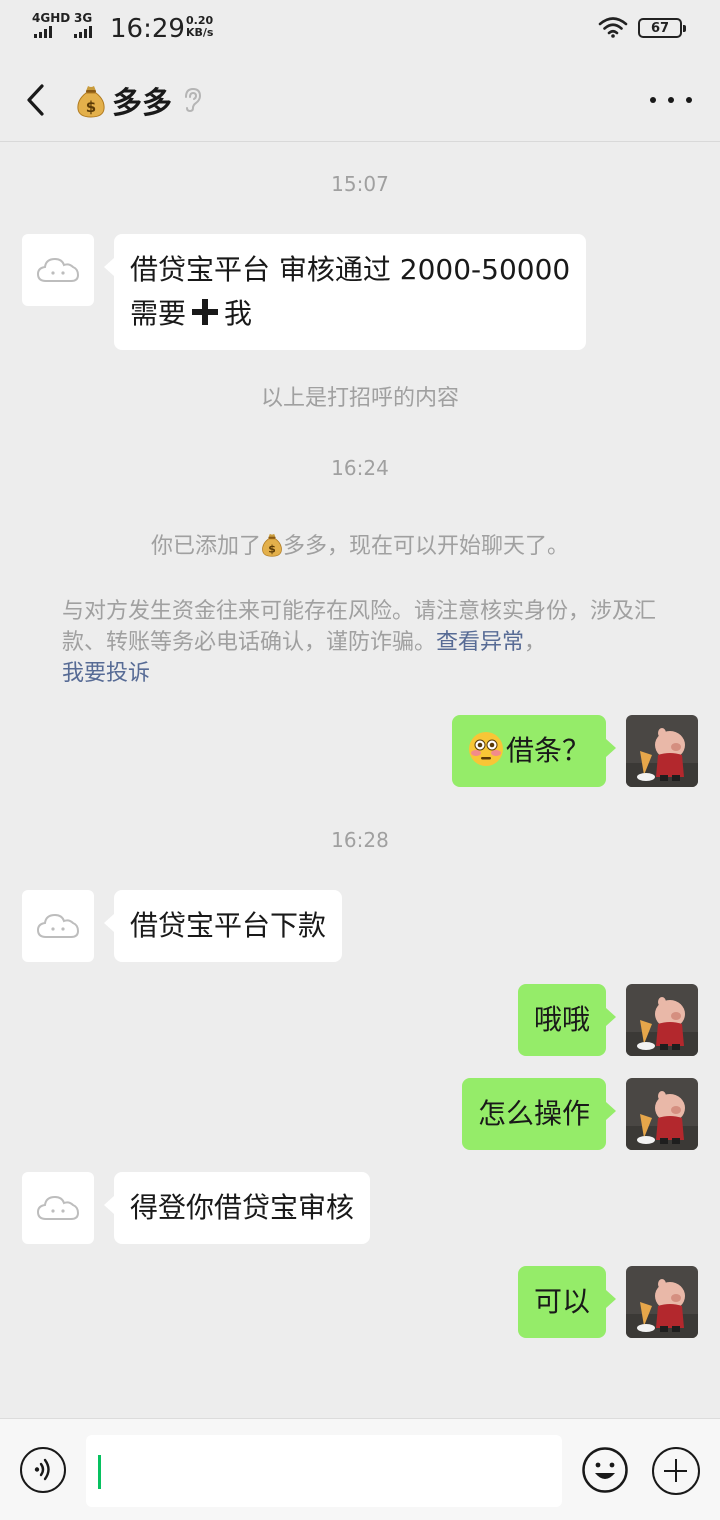 Image resolution: width=720 pixels, height=1520 pixels. I want to click on speed-unit: KB/s, so click(200, 32).